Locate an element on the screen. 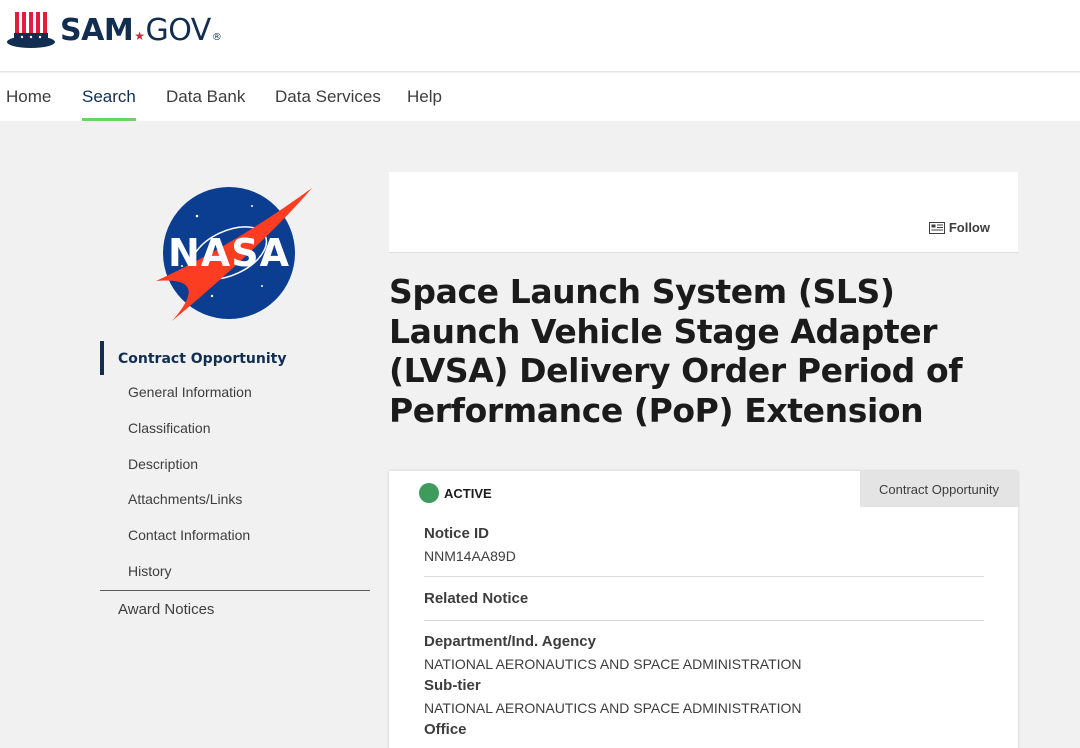 This screenshot has width=1080, height=748. status-badge: ACTIVE is located at coordinates (455, 493).